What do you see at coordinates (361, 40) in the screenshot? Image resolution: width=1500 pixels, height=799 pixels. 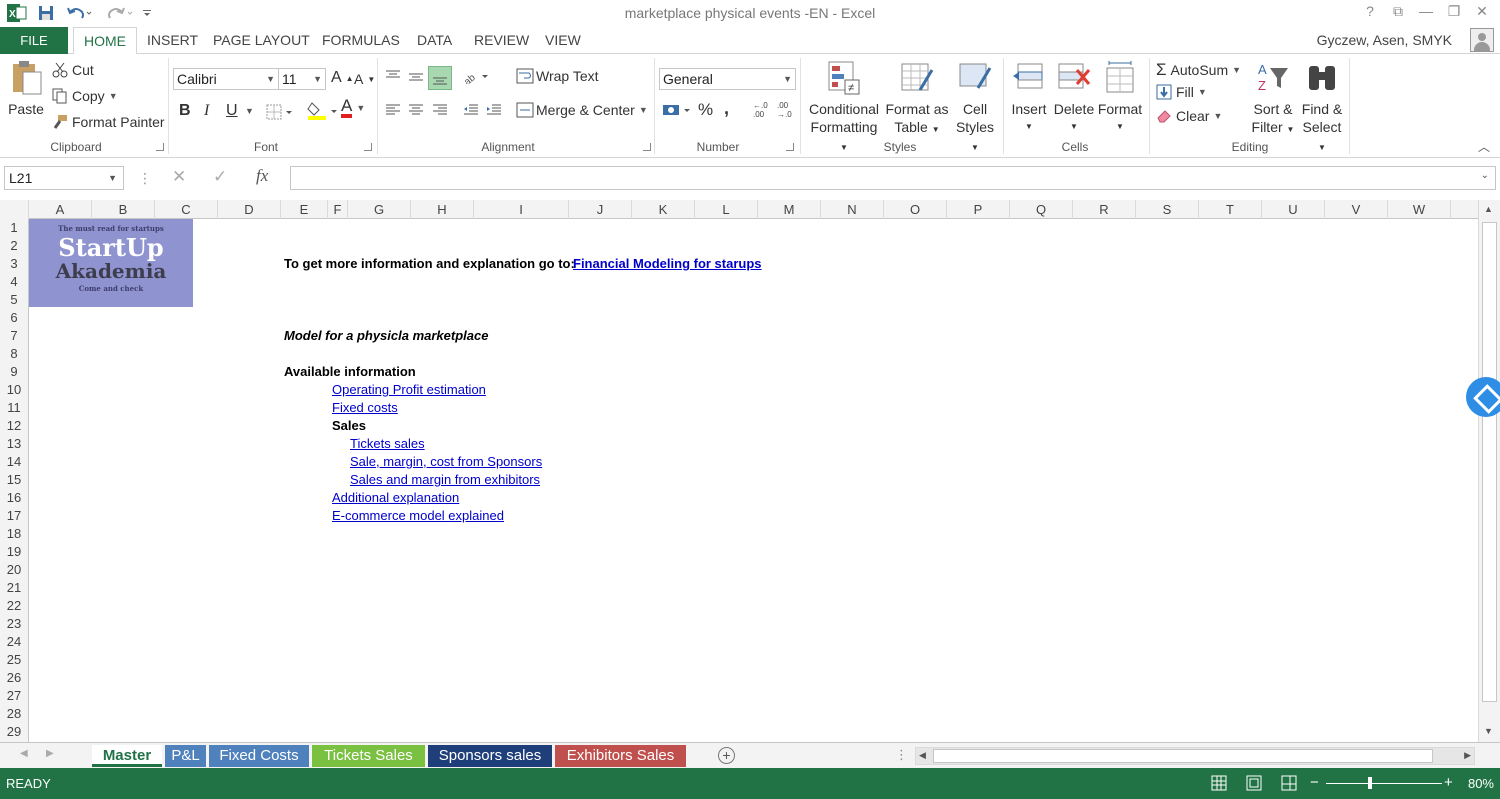 I see `tab-formulas: FORMULAS` at bounding box center [361, 40].